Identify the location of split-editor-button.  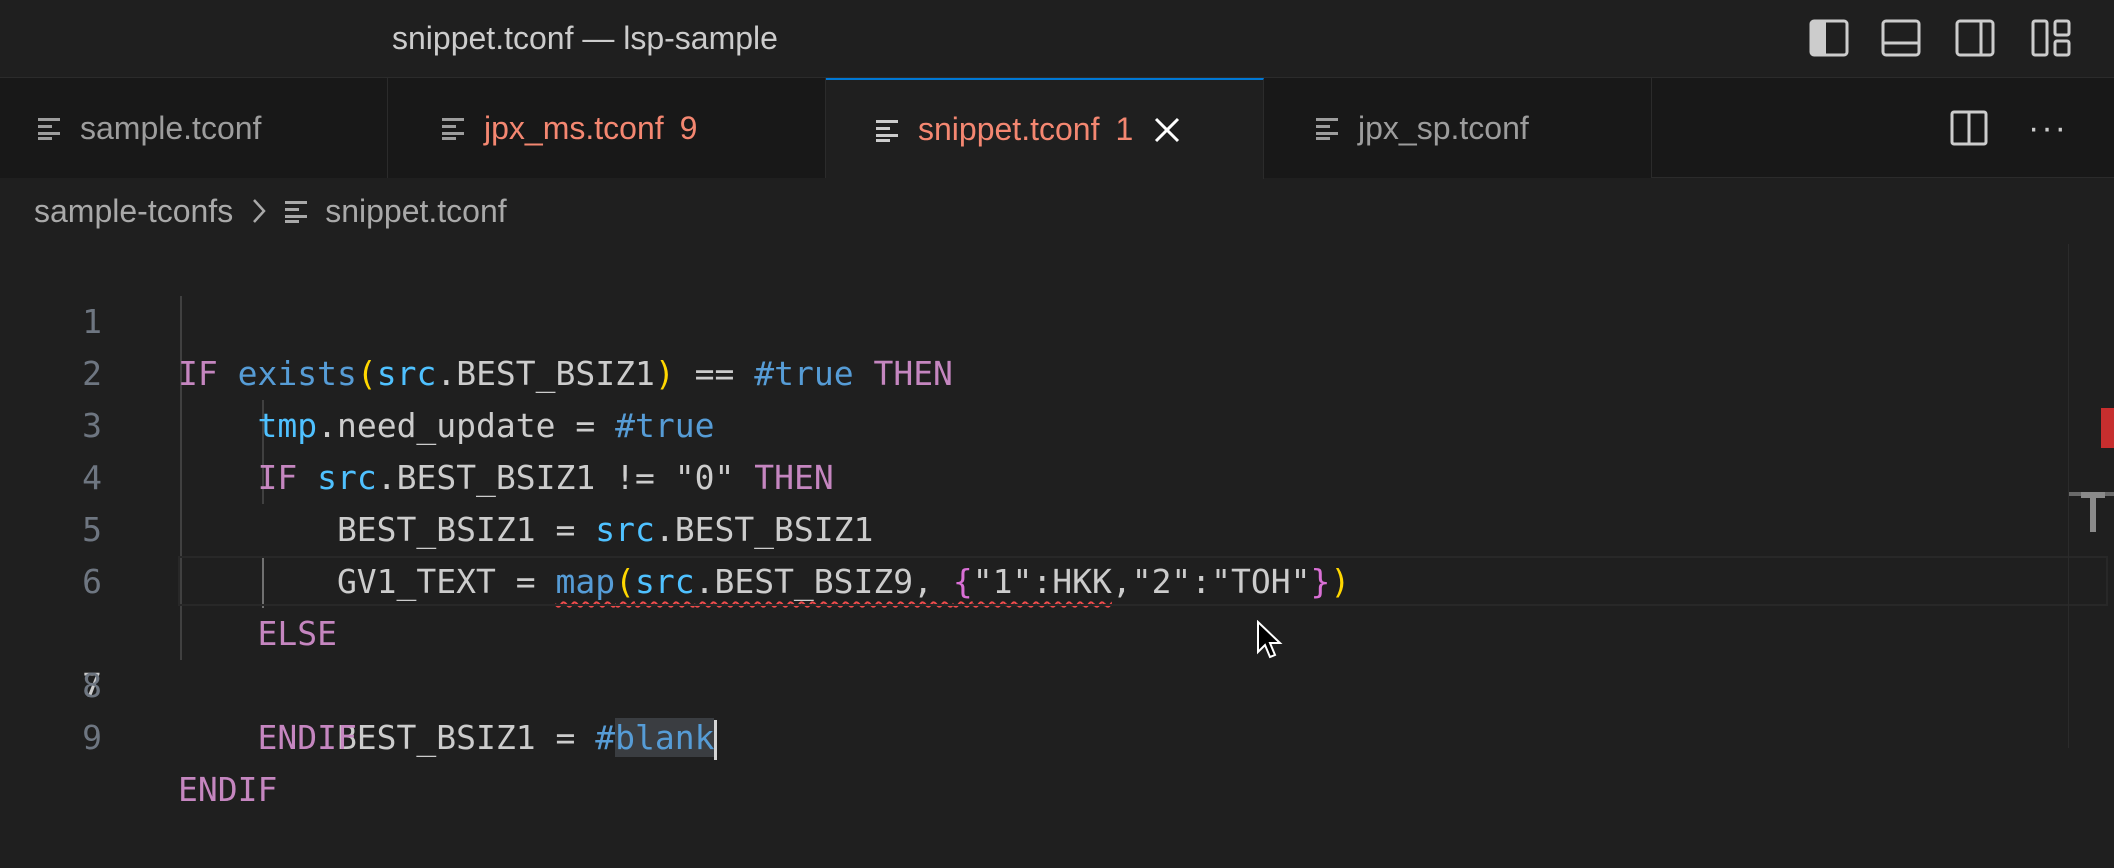
(1969, 128).